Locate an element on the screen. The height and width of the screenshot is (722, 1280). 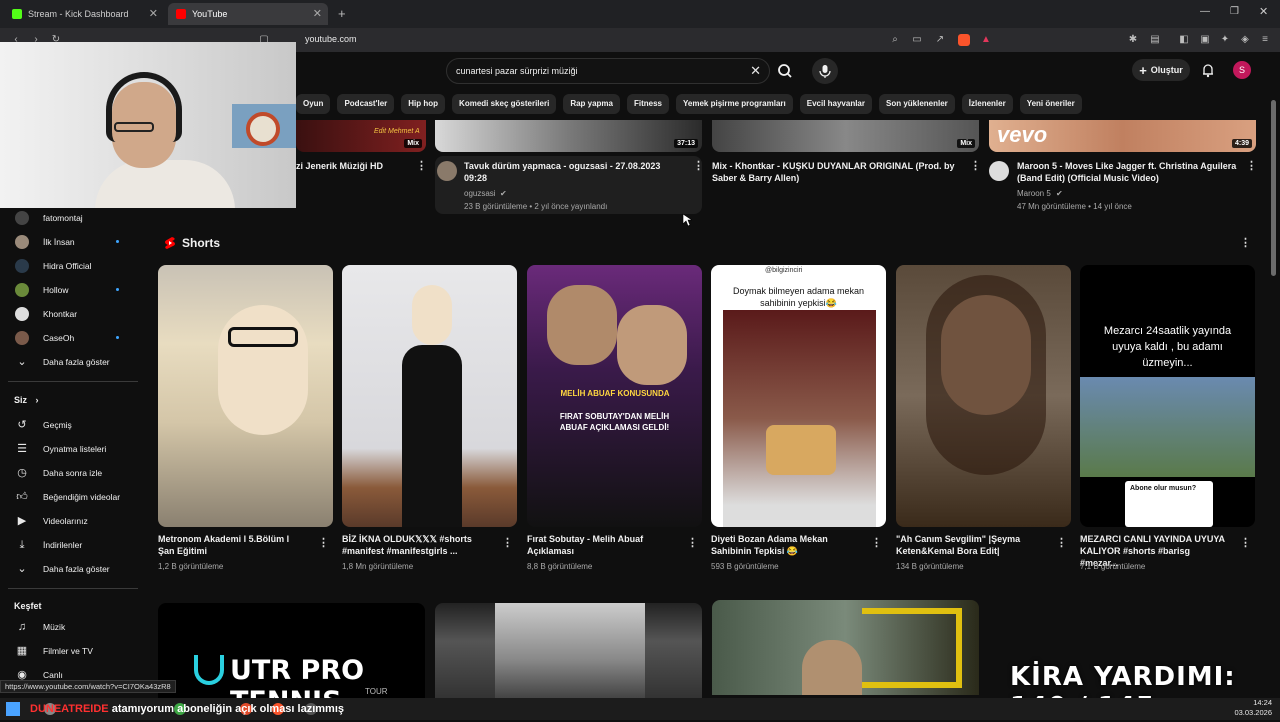
sidebar-panel-icon: ▤ is located at coordinates (1155, 40).